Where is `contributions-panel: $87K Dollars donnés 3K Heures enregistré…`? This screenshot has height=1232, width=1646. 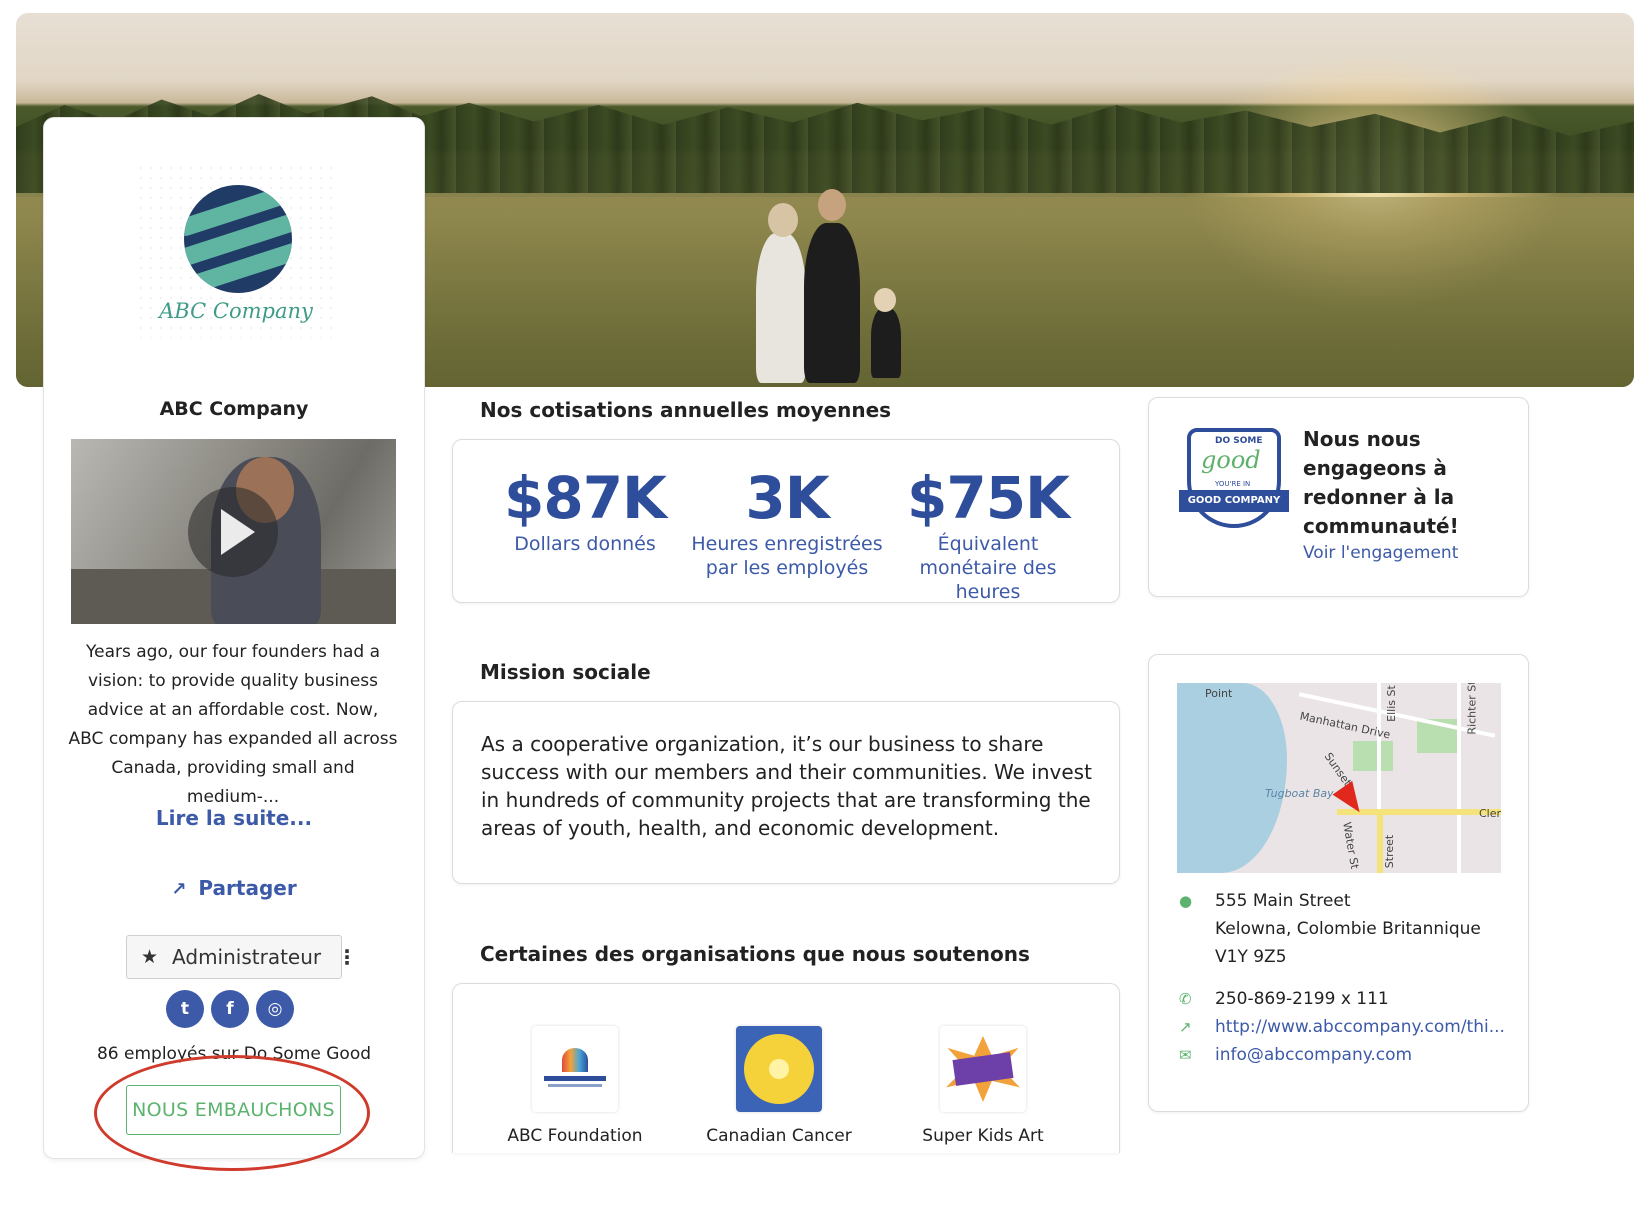
contributions-panel: $87K Dollars donnés 3K Heures enregistré… is located at coordinates (786, 521).